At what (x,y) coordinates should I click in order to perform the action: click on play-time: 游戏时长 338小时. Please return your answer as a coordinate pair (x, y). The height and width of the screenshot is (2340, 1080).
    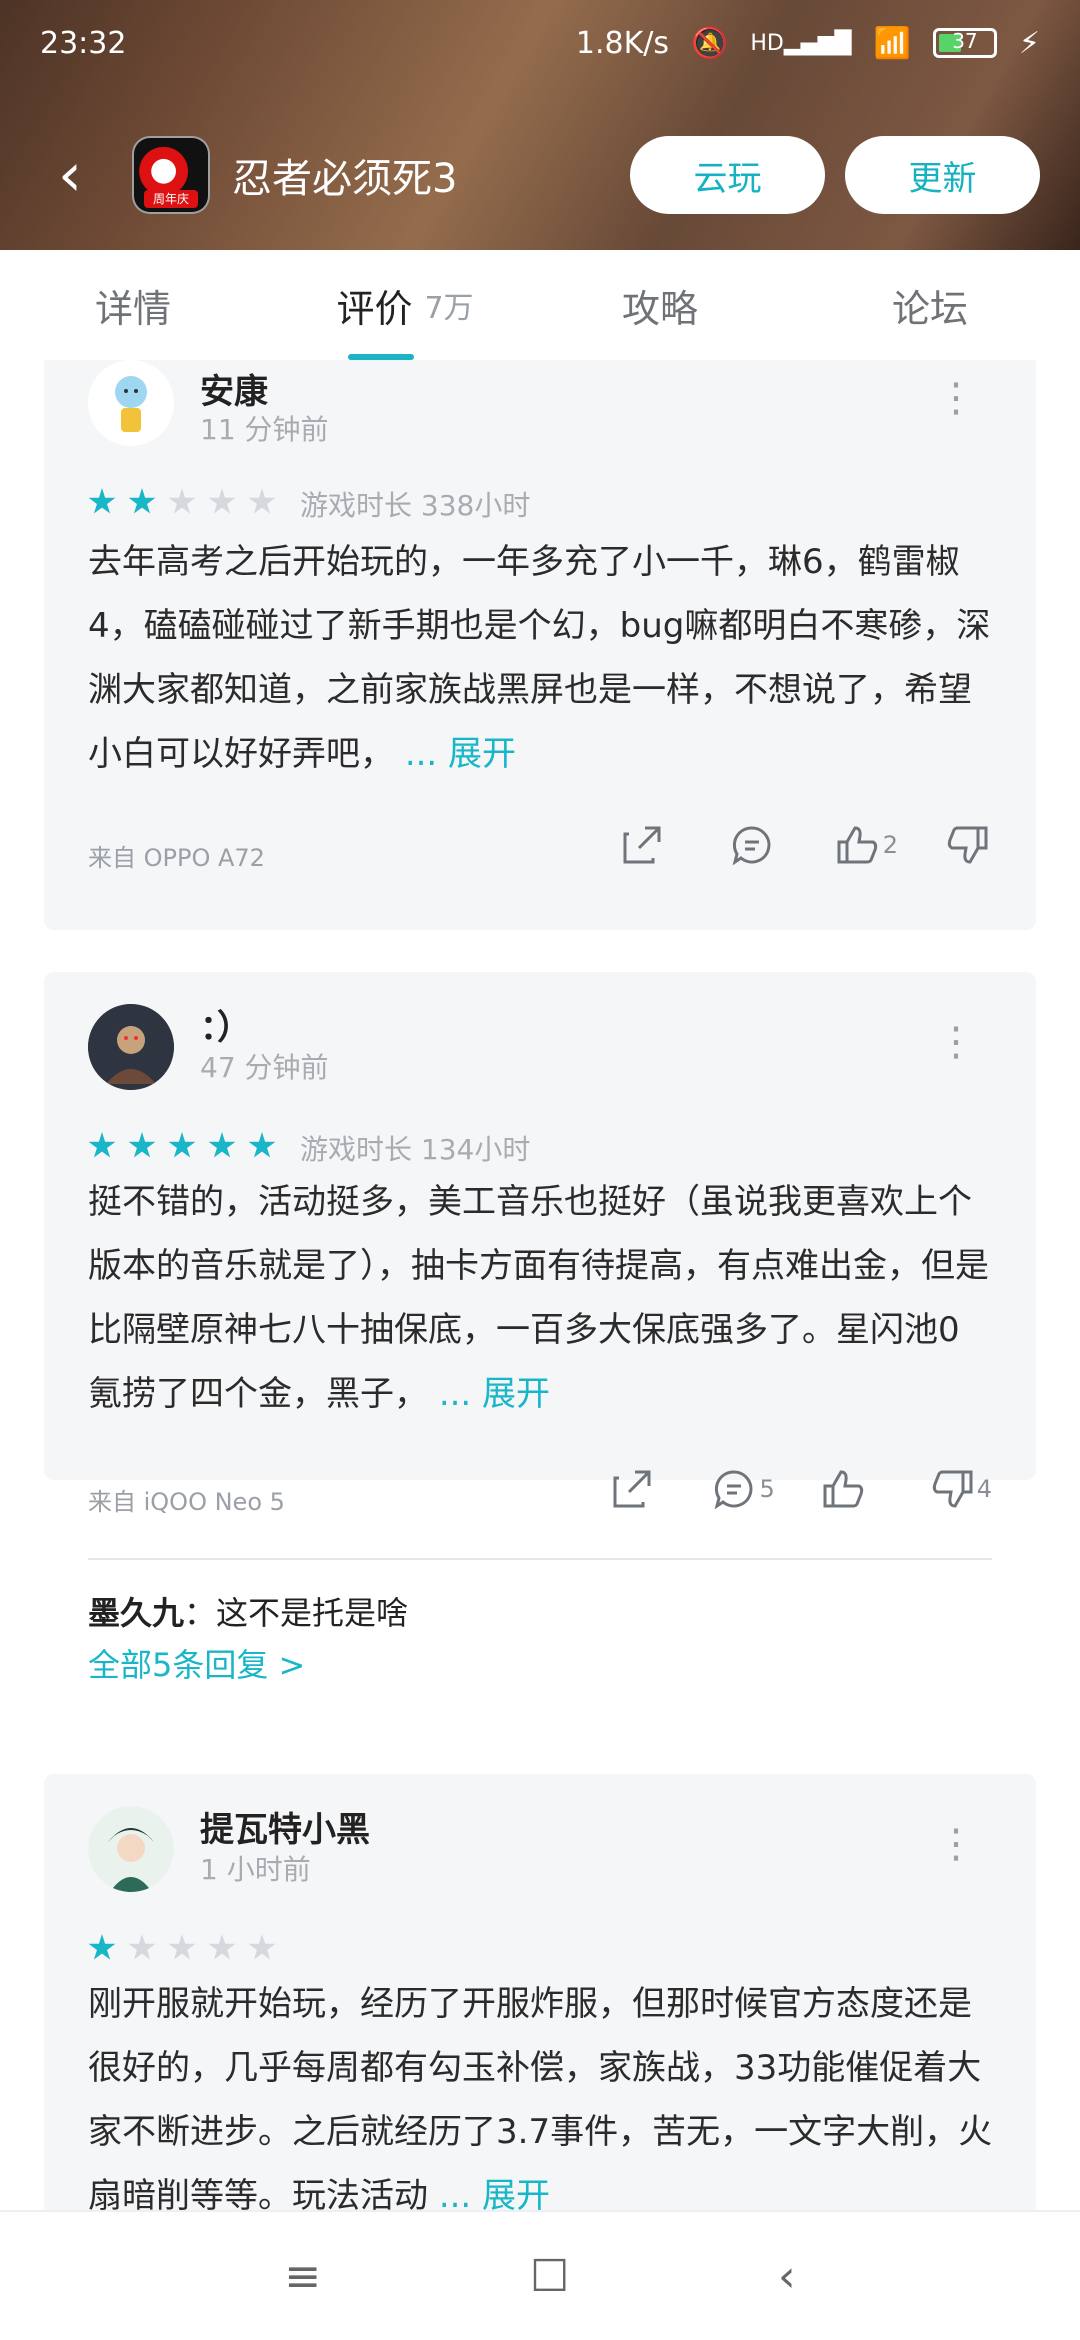
    Looking at the image, I should click on (415, 505).